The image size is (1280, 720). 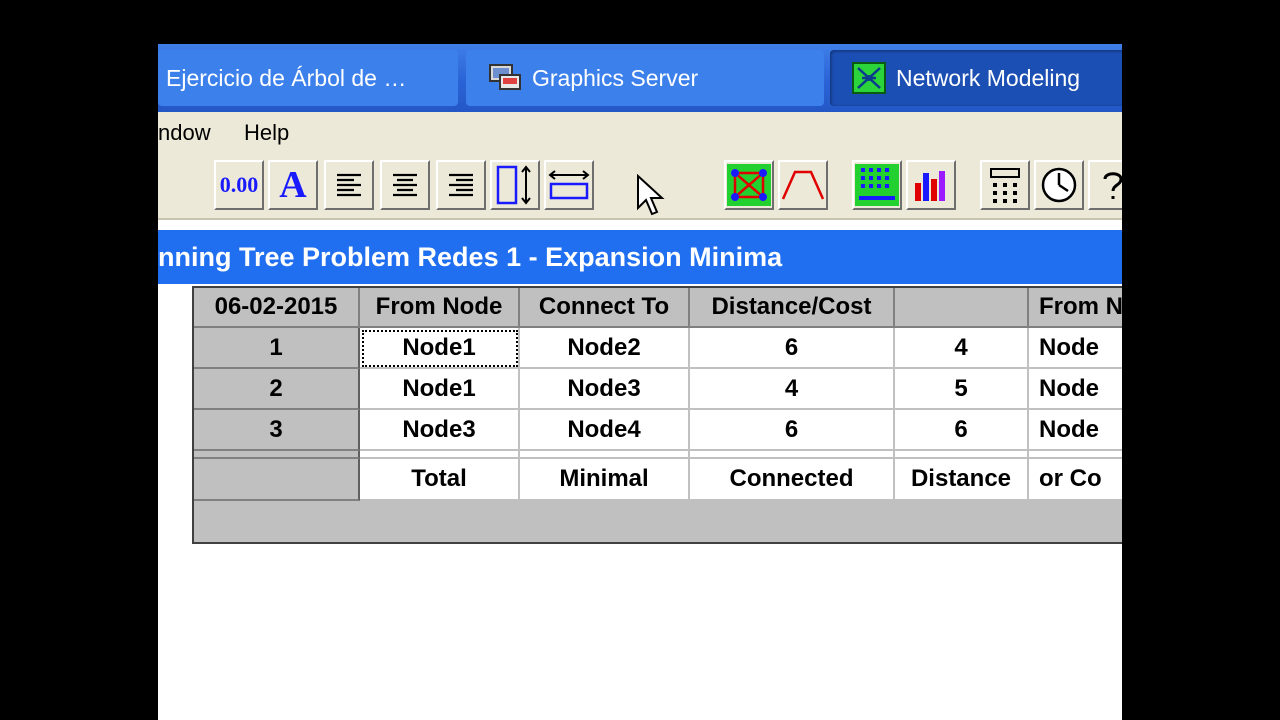 I want to click on matrix-button, so click(x=877, y=185).